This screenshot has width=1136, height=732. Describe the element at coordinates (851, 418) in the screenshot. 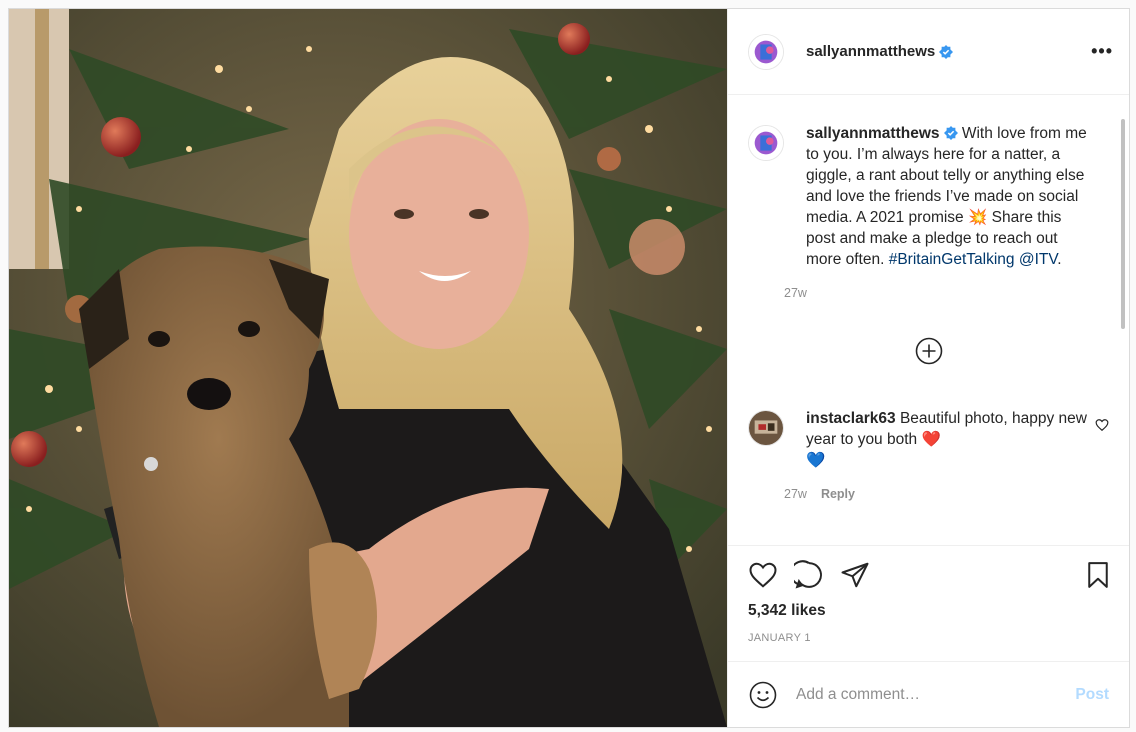

I see `commenter-username: instaclark63` at that location.